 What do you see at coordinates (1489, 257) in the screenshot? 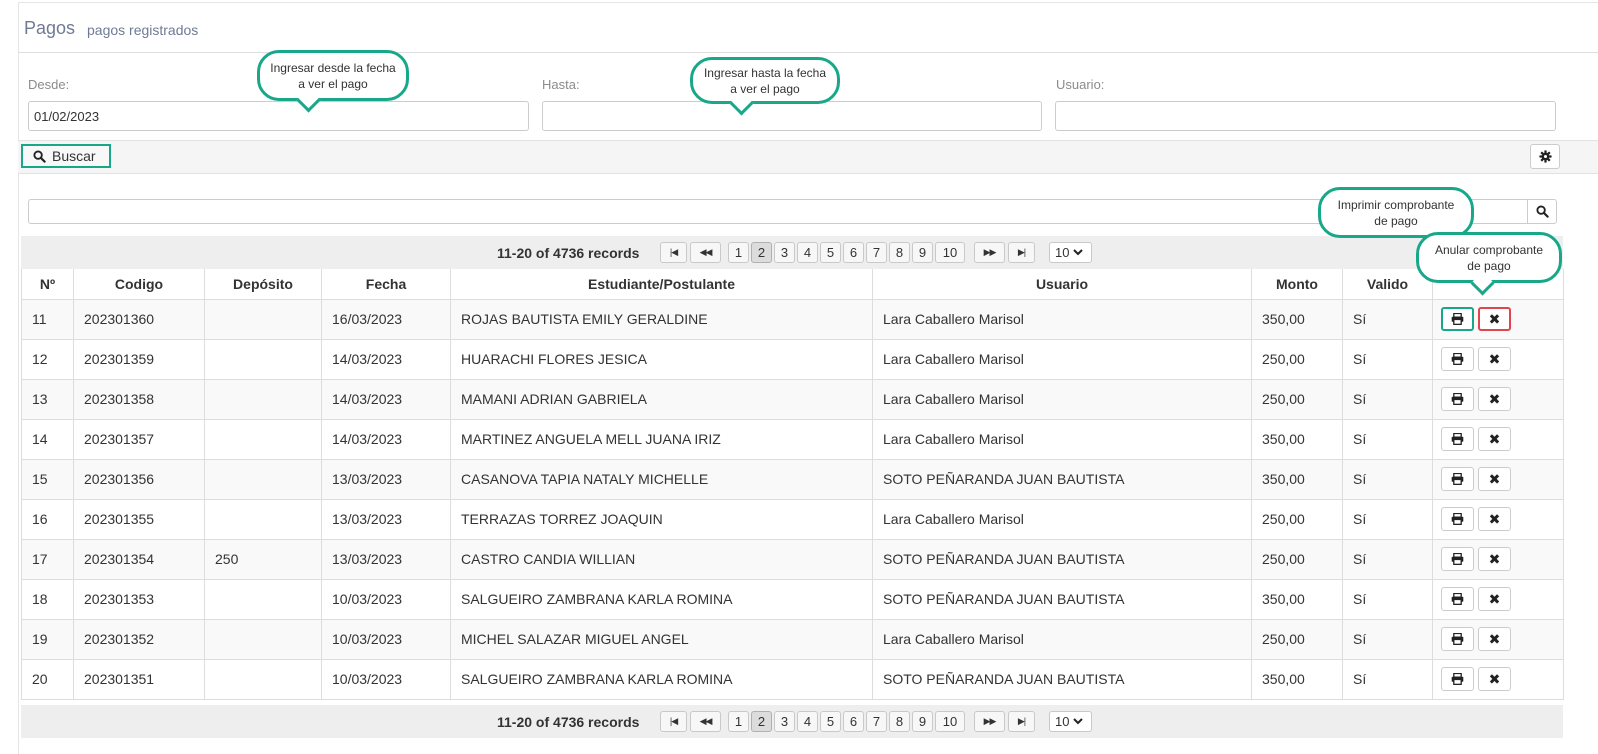
I see `callout-anular-text: Anular comprobante de pago` at bounding box center [1489, 257].